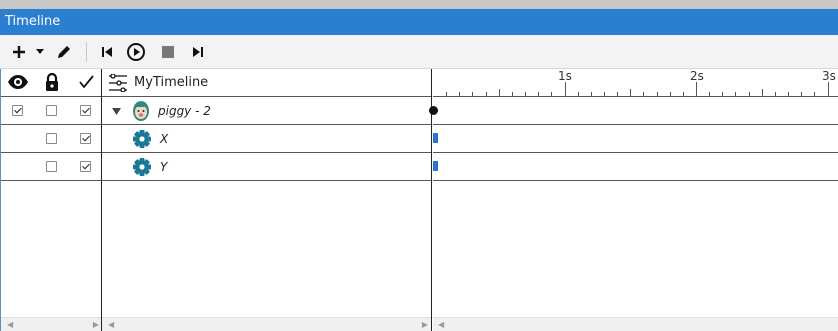  Describe the element at coordinates (635, 139) in the screenshot. I see `track-row-x` at that location.